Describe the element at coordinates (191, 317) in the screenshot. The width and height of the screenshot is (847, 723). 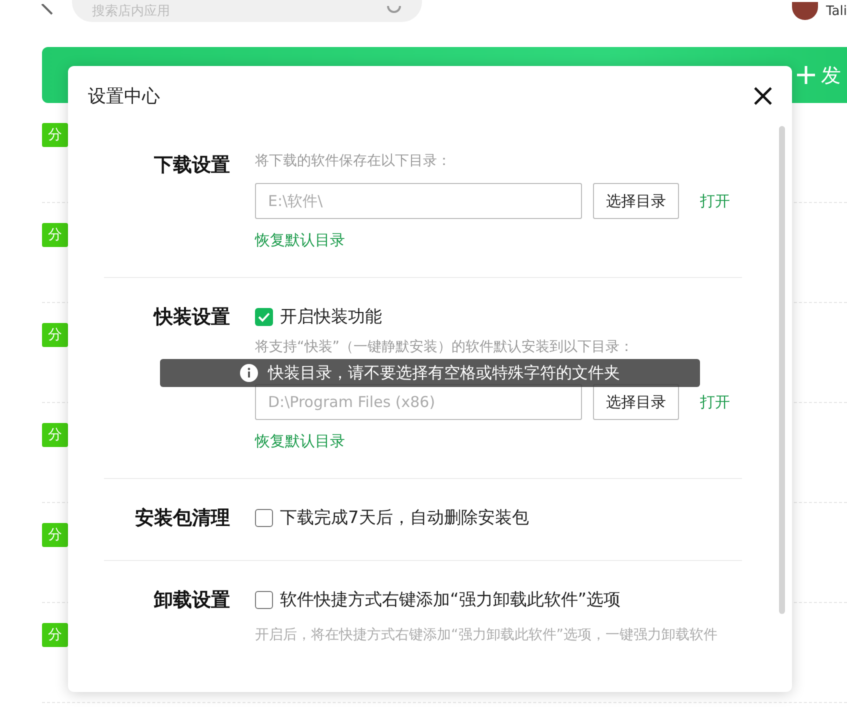
I see `section-label: 快装设置` at that location.